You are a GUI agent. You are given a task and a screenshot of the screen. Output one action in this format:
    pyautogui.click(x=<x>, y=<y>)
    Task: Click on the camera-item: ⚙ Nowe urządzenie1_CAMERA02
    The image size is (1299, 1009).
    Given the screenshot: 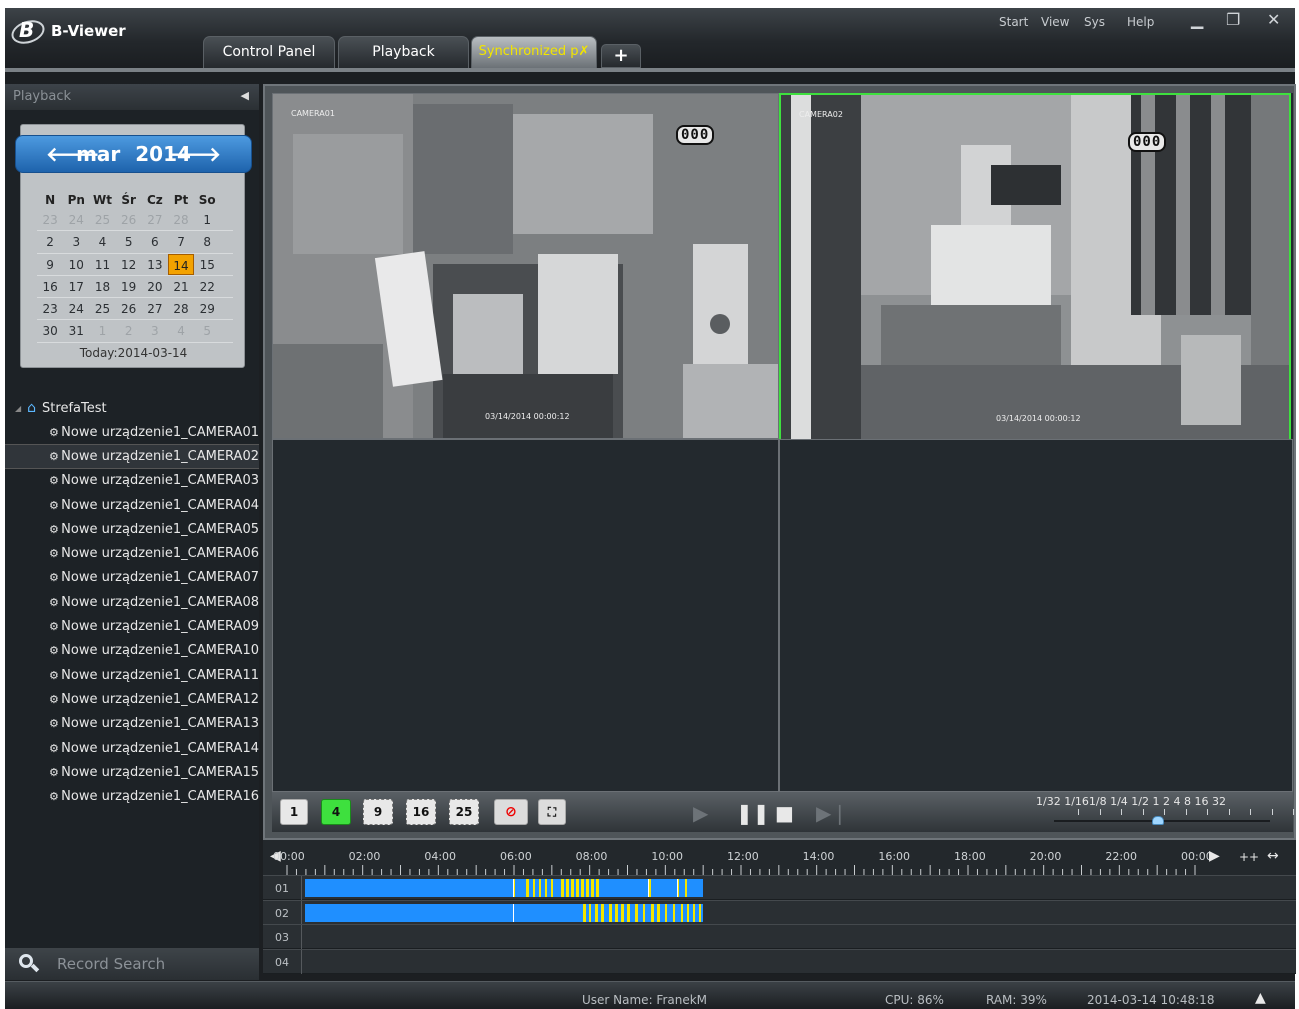 What is the action you would take?
    pyautogui.click(x=132, y=456)
    